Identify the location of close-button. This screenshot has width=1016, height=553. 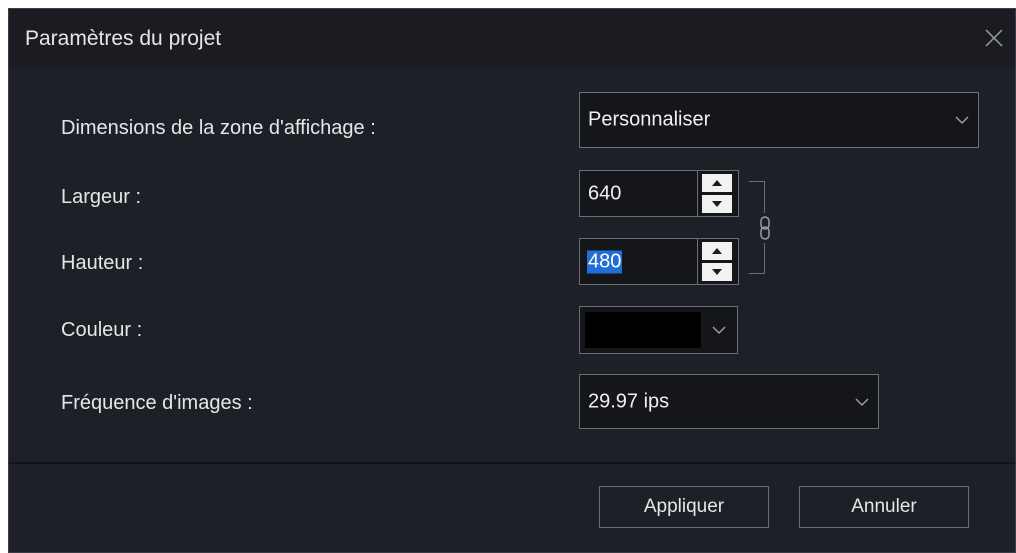
(994, 38).